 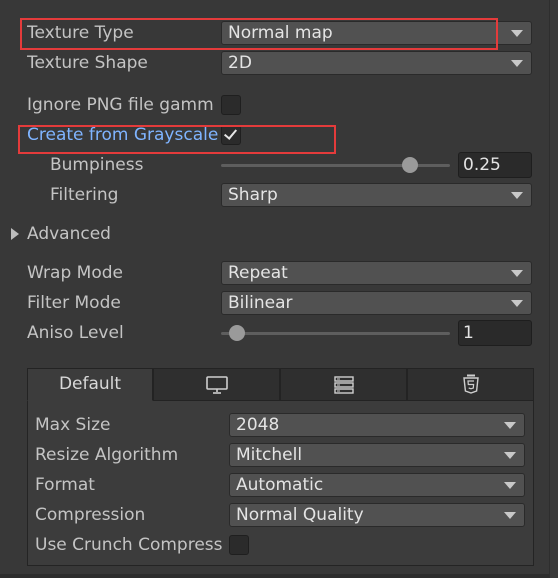 What do you see at coordinates (376, 303) in the screenshot?
I see `filter-mode-dropdown: Bilinear` at bounding box center [376, 303].